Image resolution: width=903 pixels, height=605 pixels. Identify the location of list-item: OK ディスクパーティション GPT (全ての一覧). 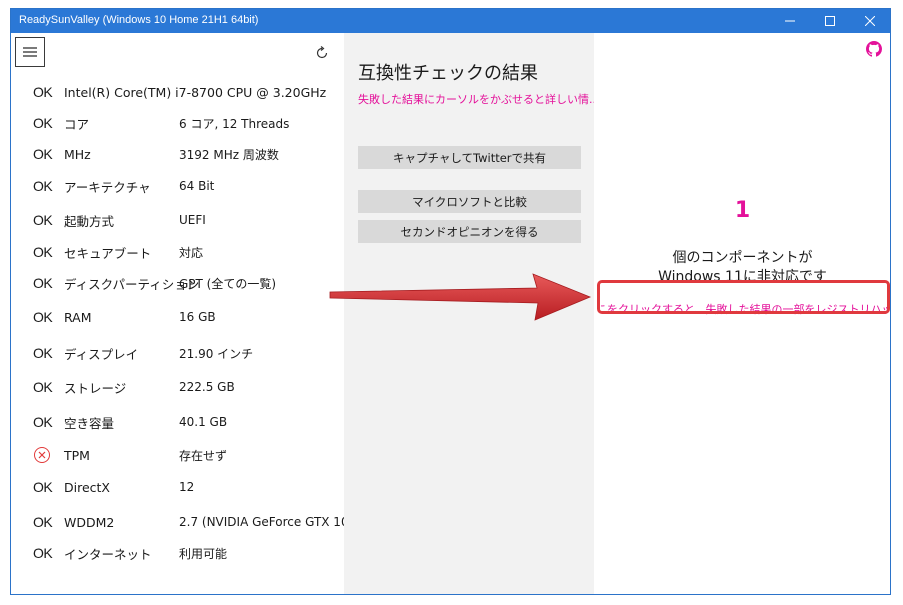
(177, 283).